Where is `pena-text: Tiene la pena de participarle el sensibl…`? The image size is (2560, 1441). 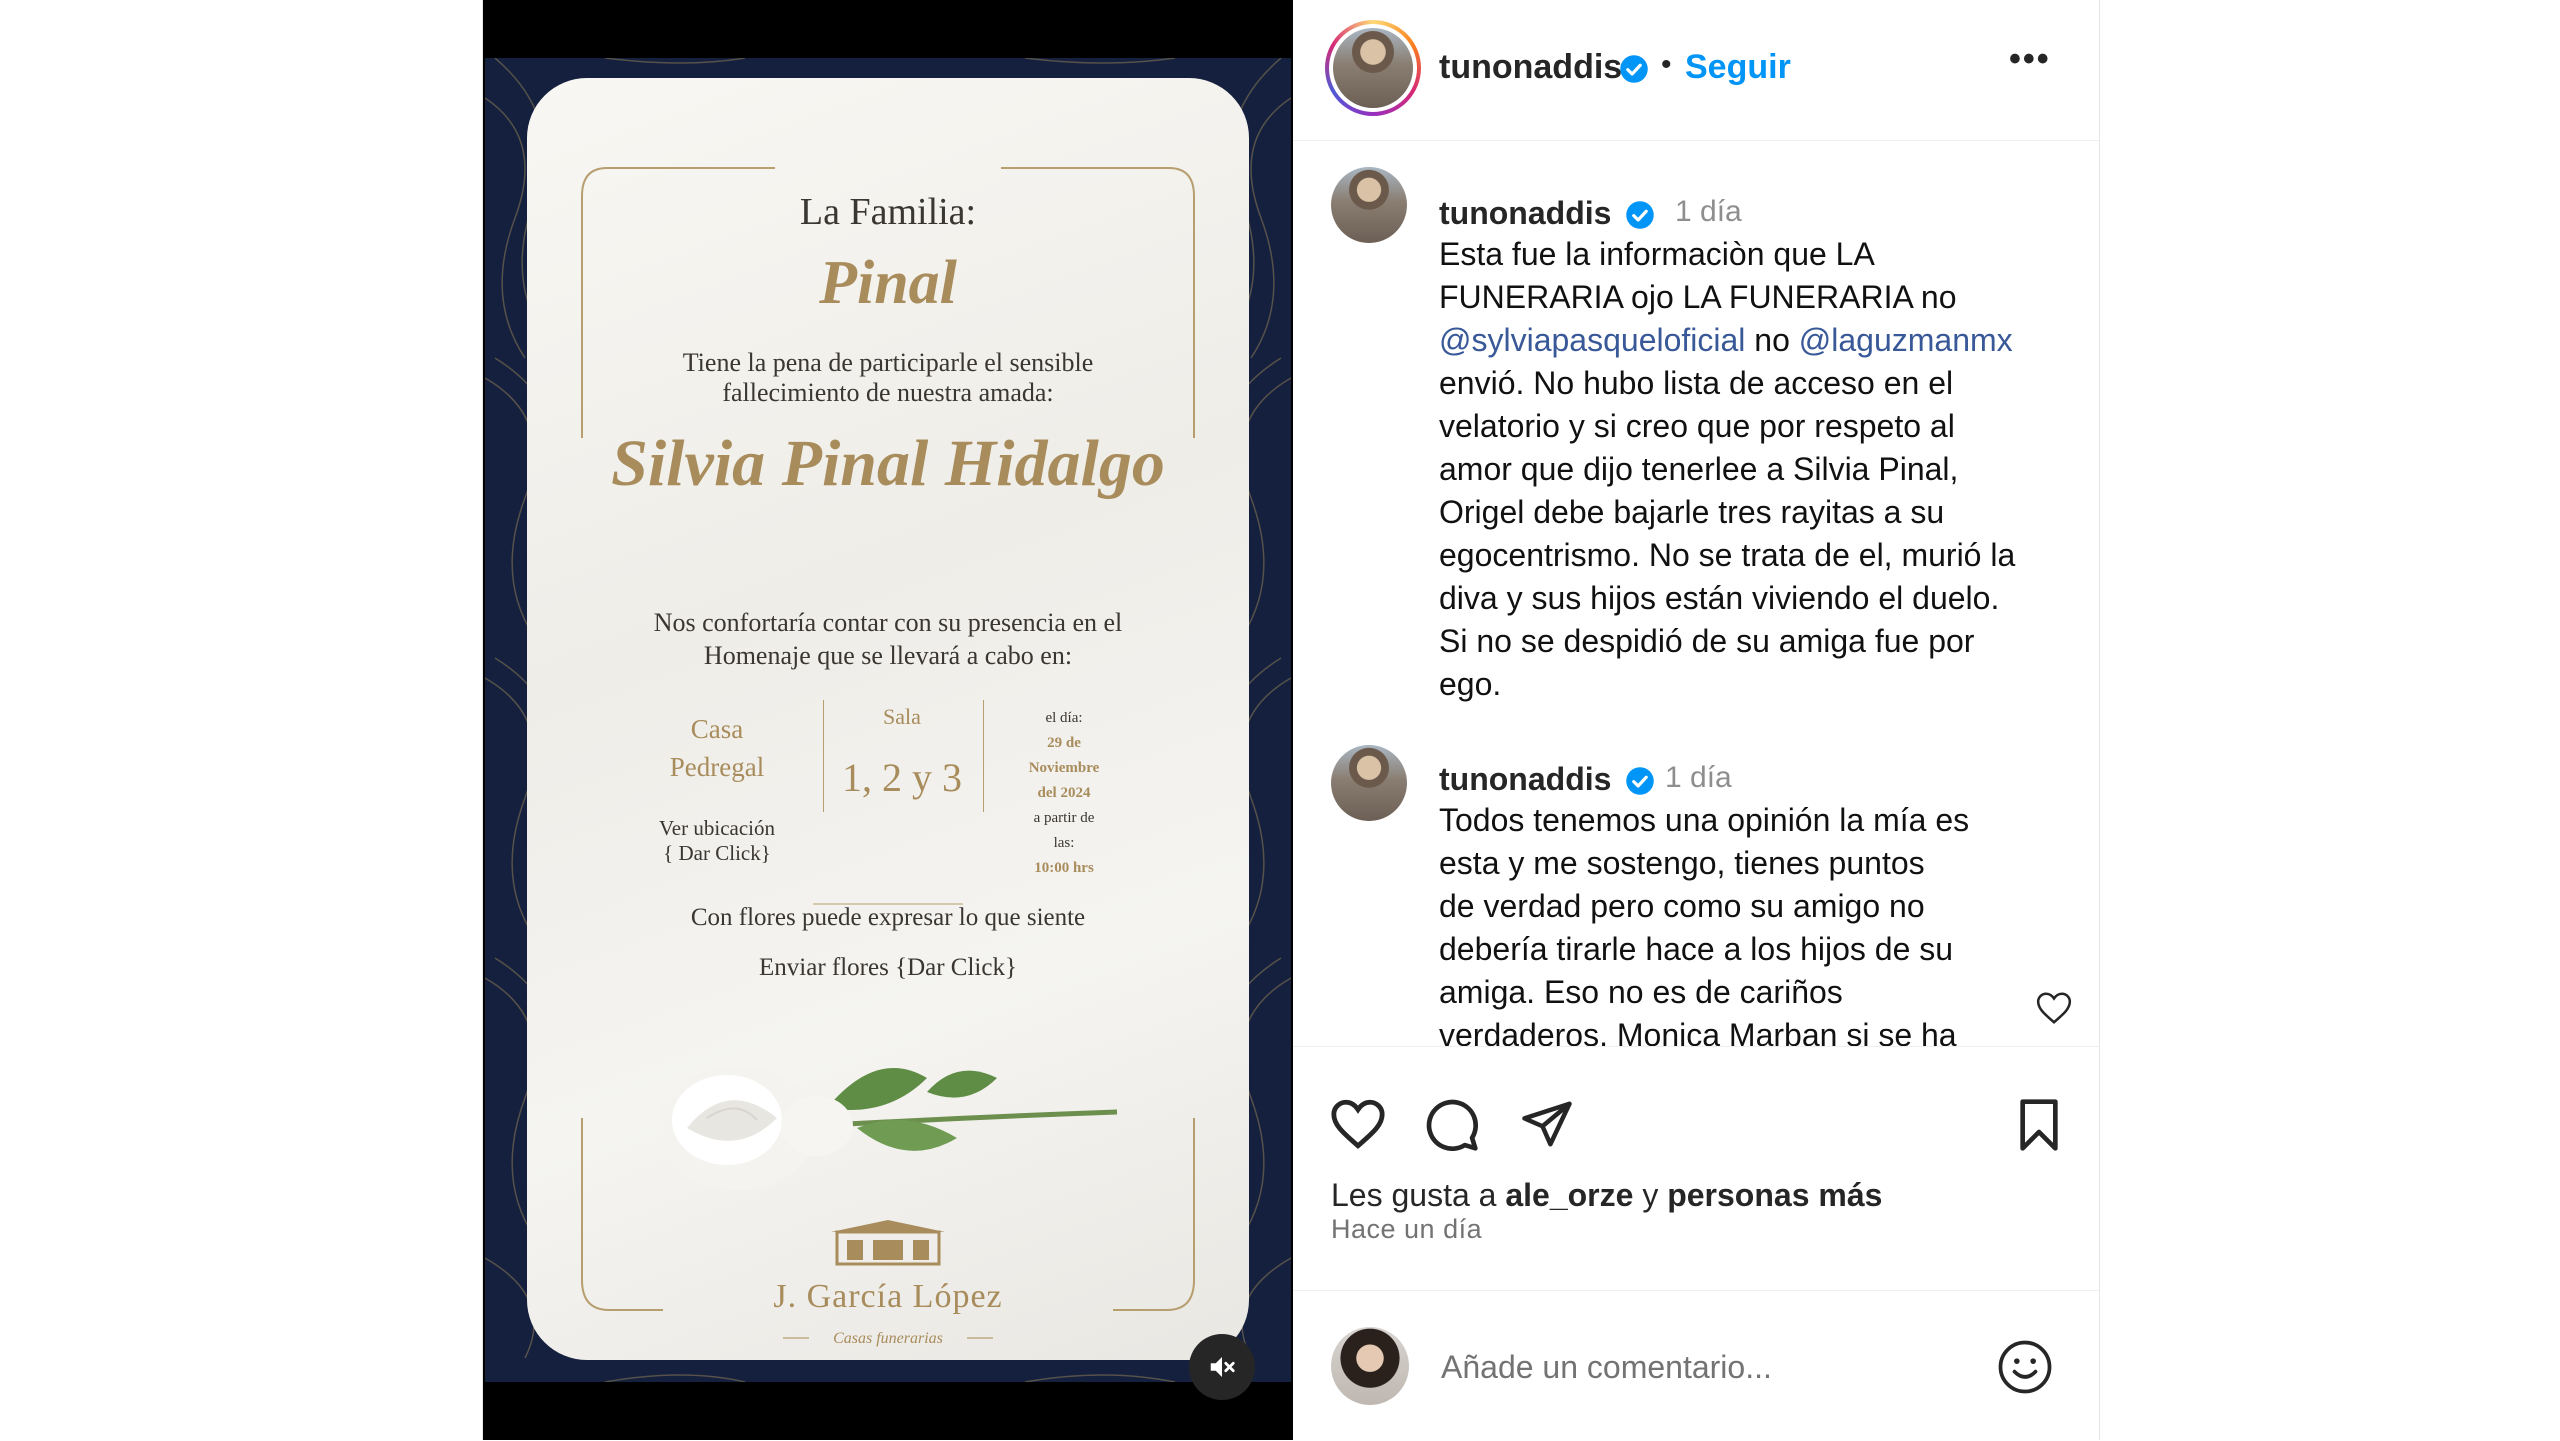 pena-text: Tiene la pena de participarle el sensibl… is located at coordinates (888, 378).